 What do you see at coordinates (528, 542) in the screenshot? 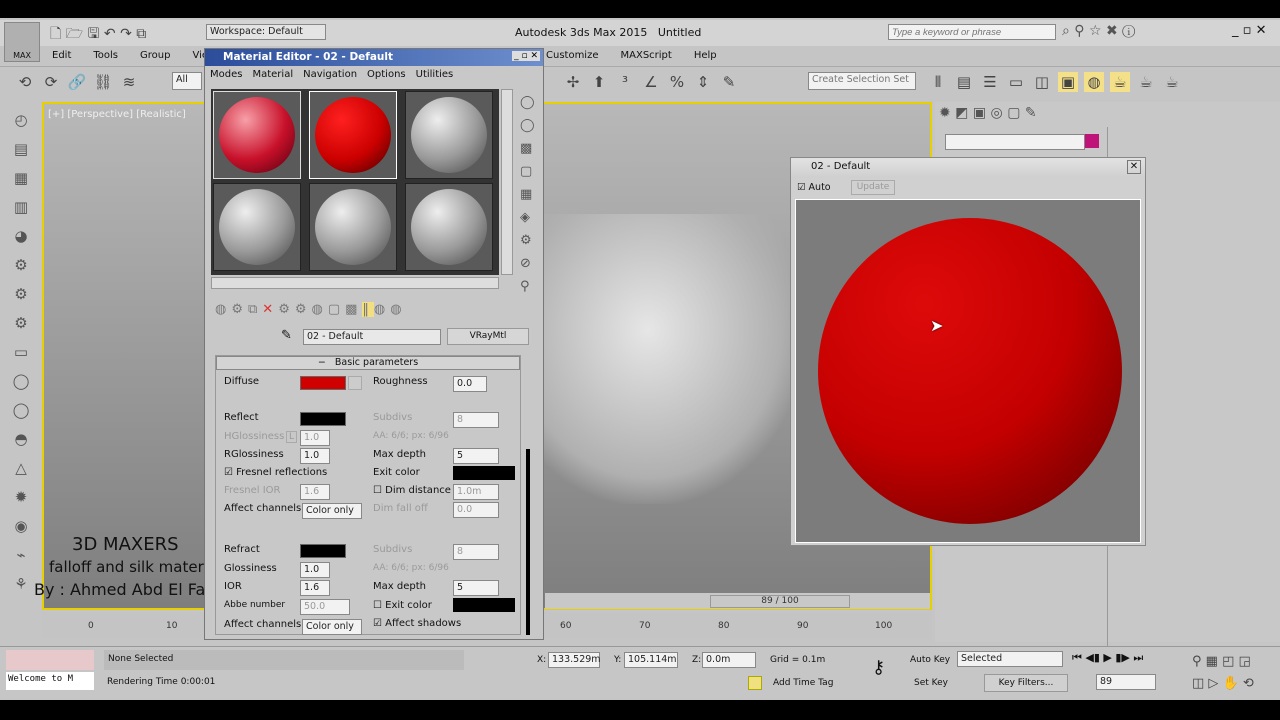
I see `rollout-scrollbar` at bounding box center [528, 542].